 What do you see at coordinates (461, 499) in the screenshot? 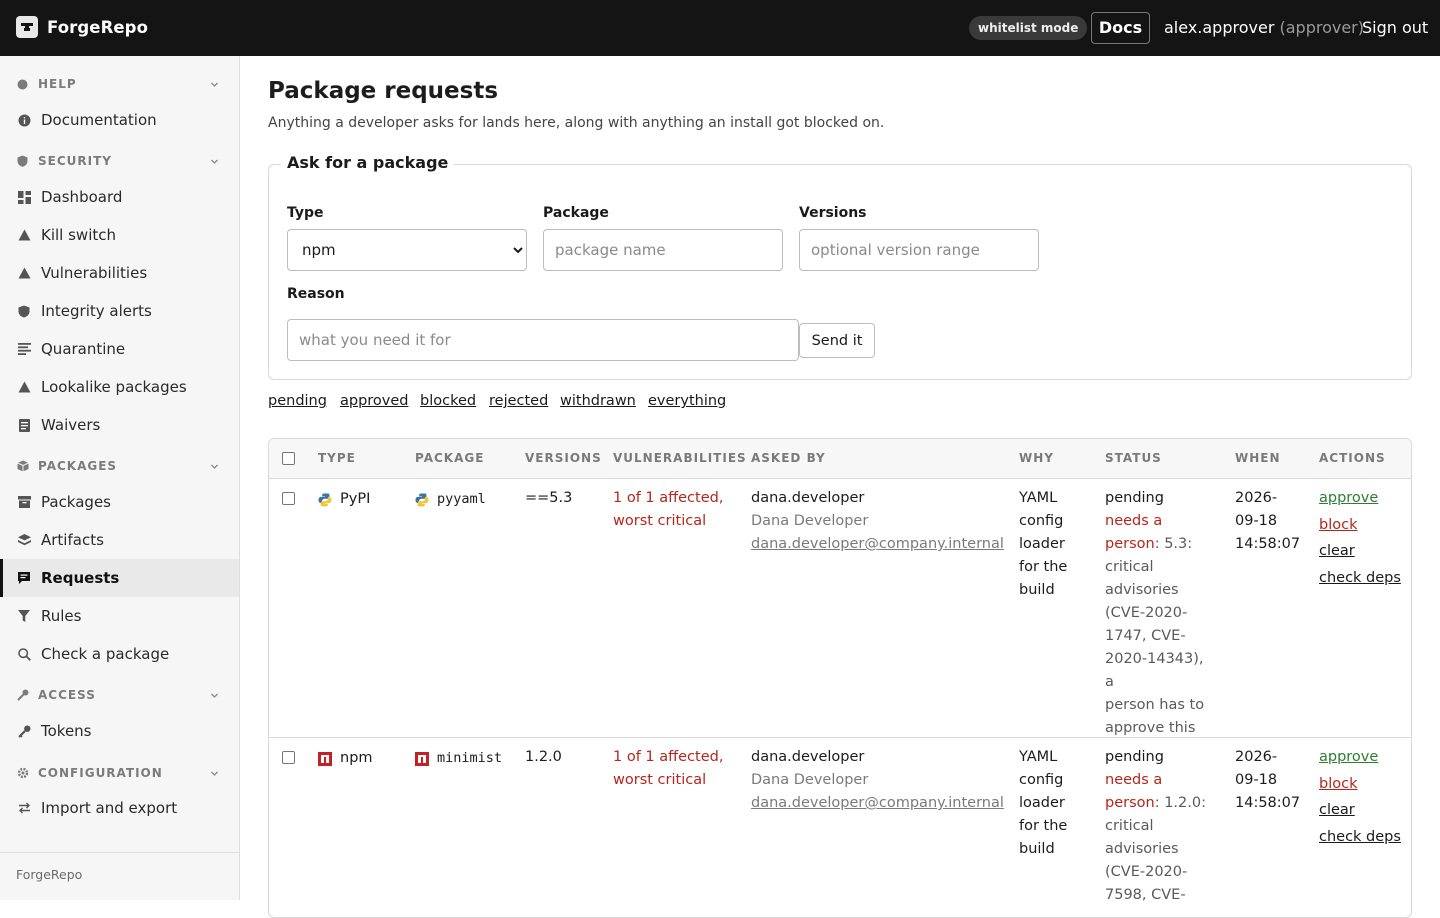
I see `package-name: pyyaml` at bounding box center [461, 499].